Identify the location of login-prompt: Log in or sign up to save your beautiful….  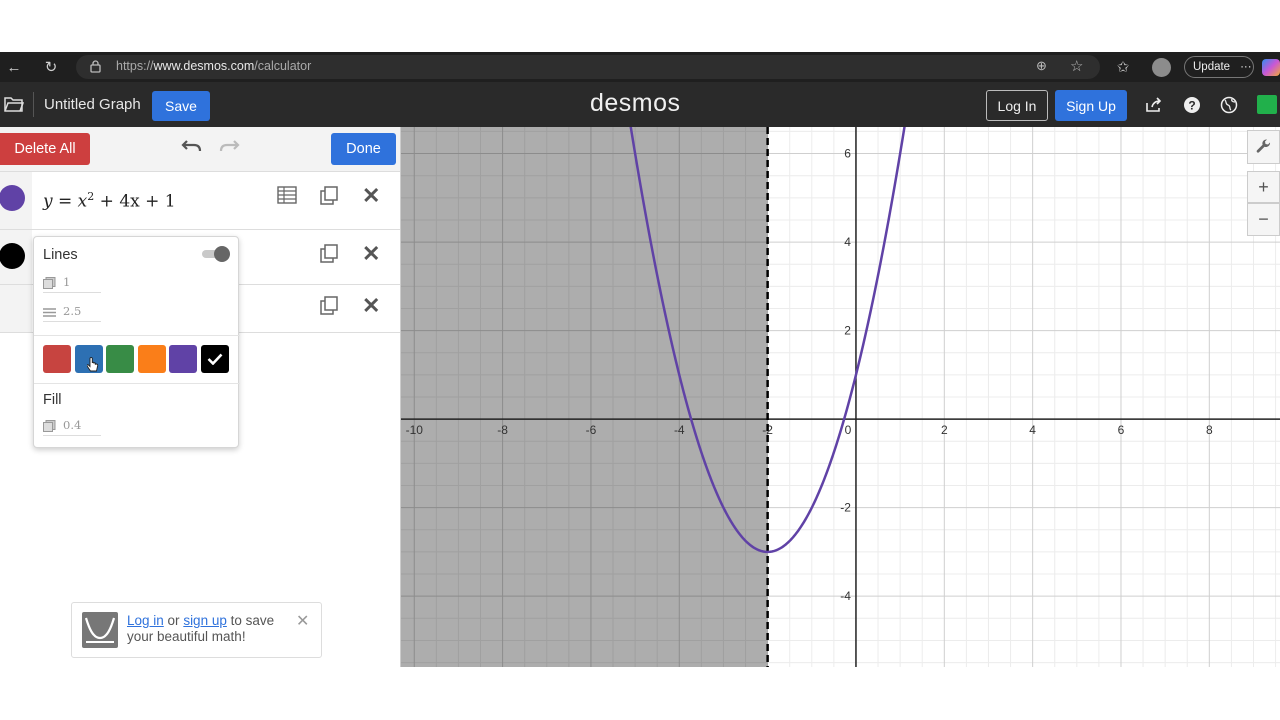
(196, 630).